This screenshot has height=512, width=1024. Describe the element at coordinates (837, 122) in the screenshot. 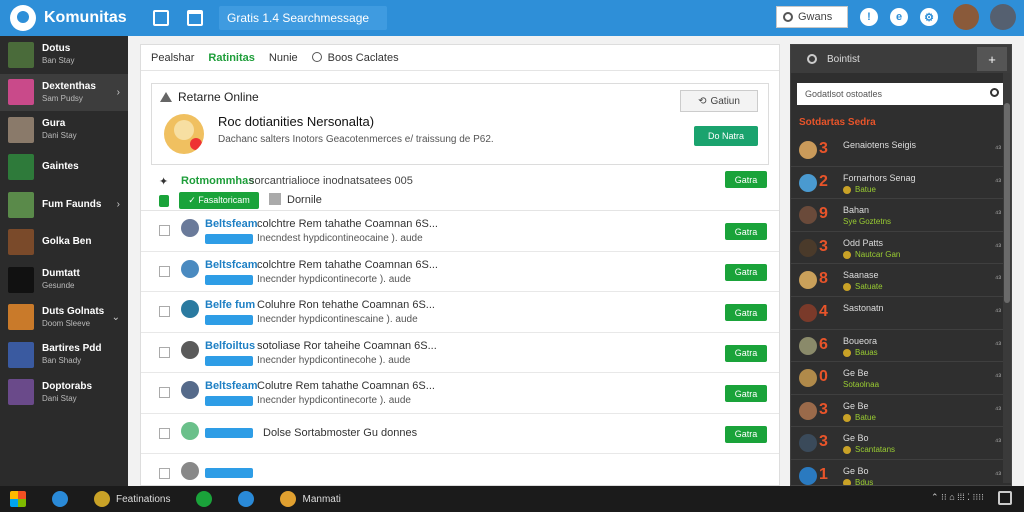

I see `leaderboard-title: Sotdartas Sedra` at that location.